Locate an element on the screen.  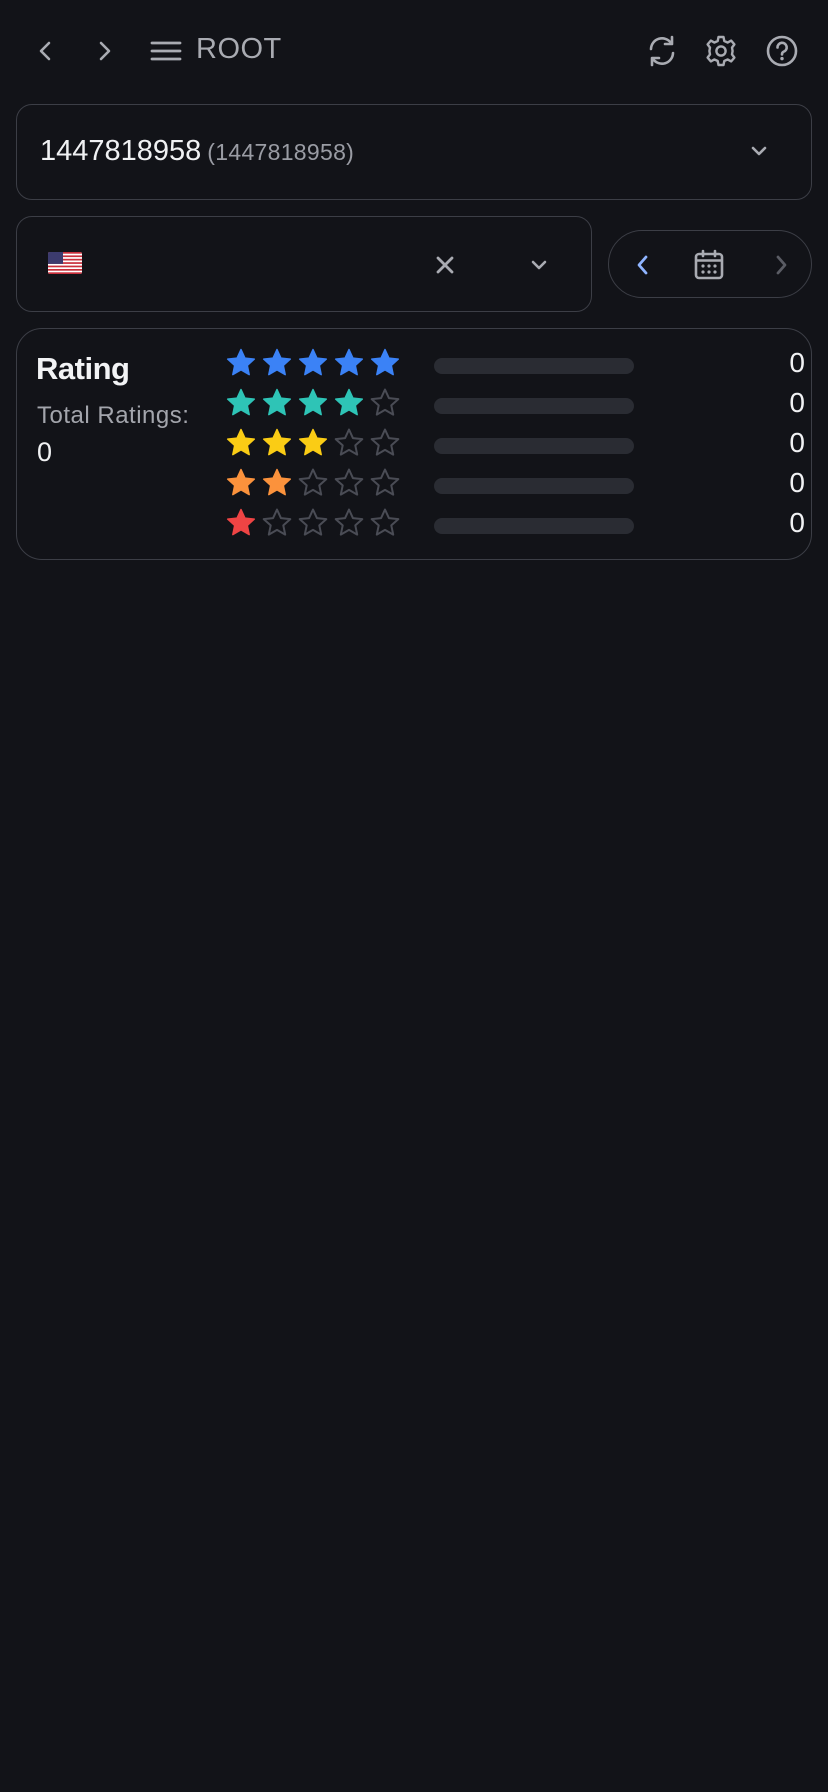
country-selector is located at coordinates (304, 264).